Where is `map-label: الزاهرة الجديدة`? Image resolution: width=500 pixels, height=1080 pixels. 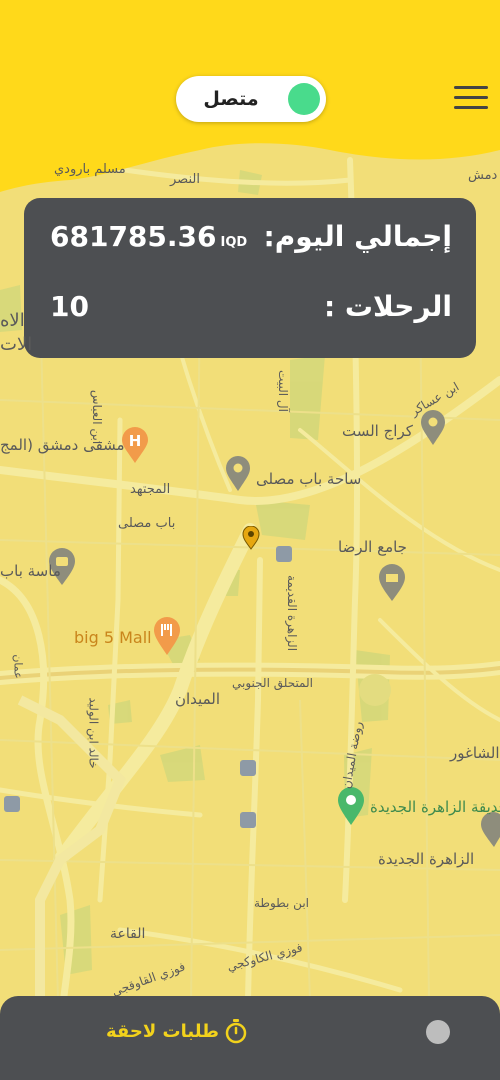 map-label: الزاهرة الجديدة is located at coordinates (426, 859).